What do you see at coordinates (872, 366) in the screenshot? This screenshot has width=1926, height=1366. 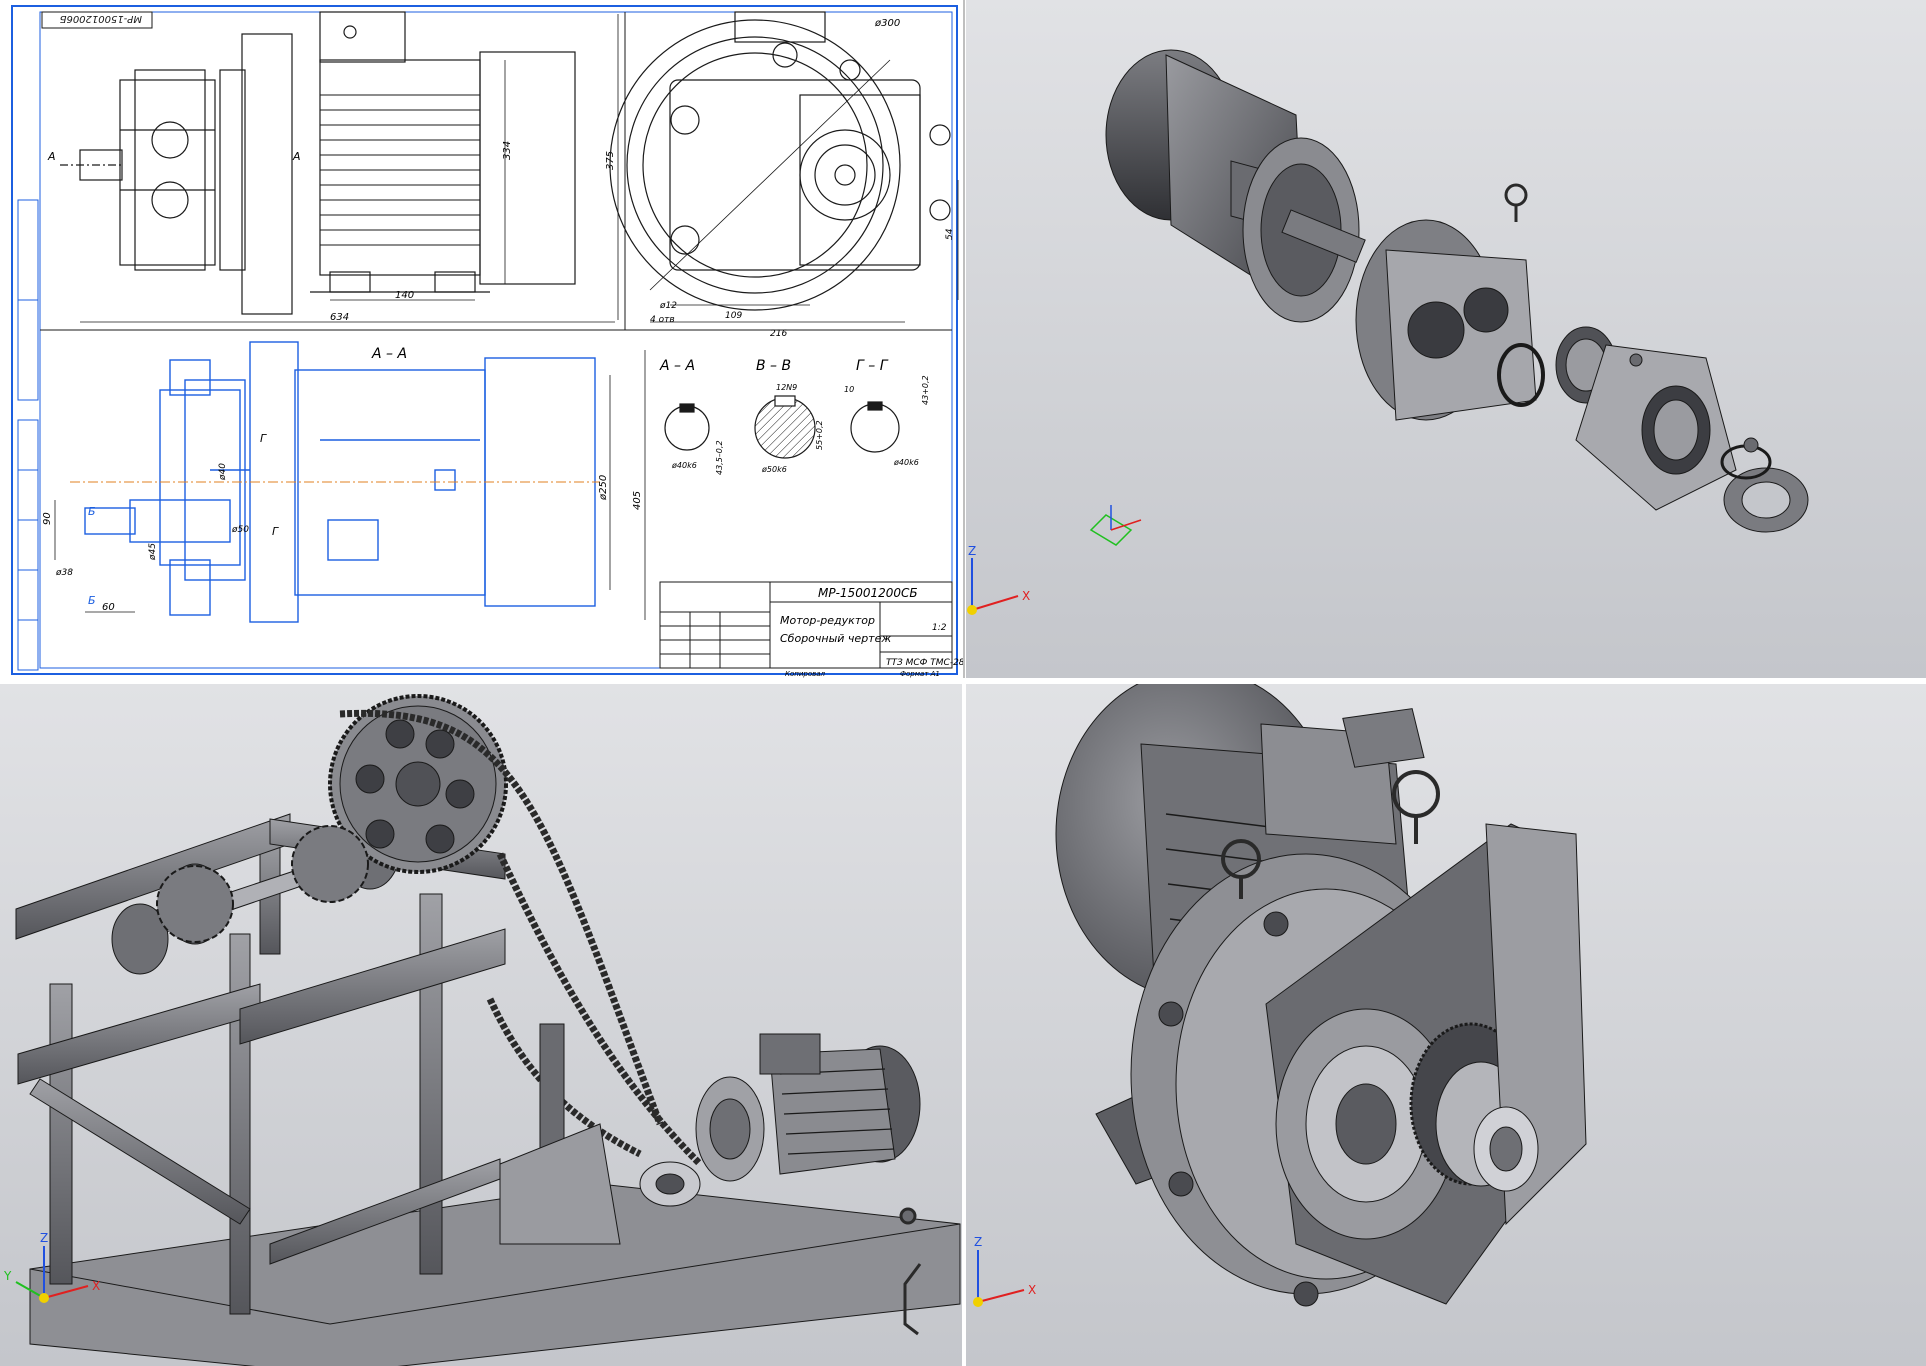 I see `section-gg-label: Г – Г` at bounding box center [872, 366].